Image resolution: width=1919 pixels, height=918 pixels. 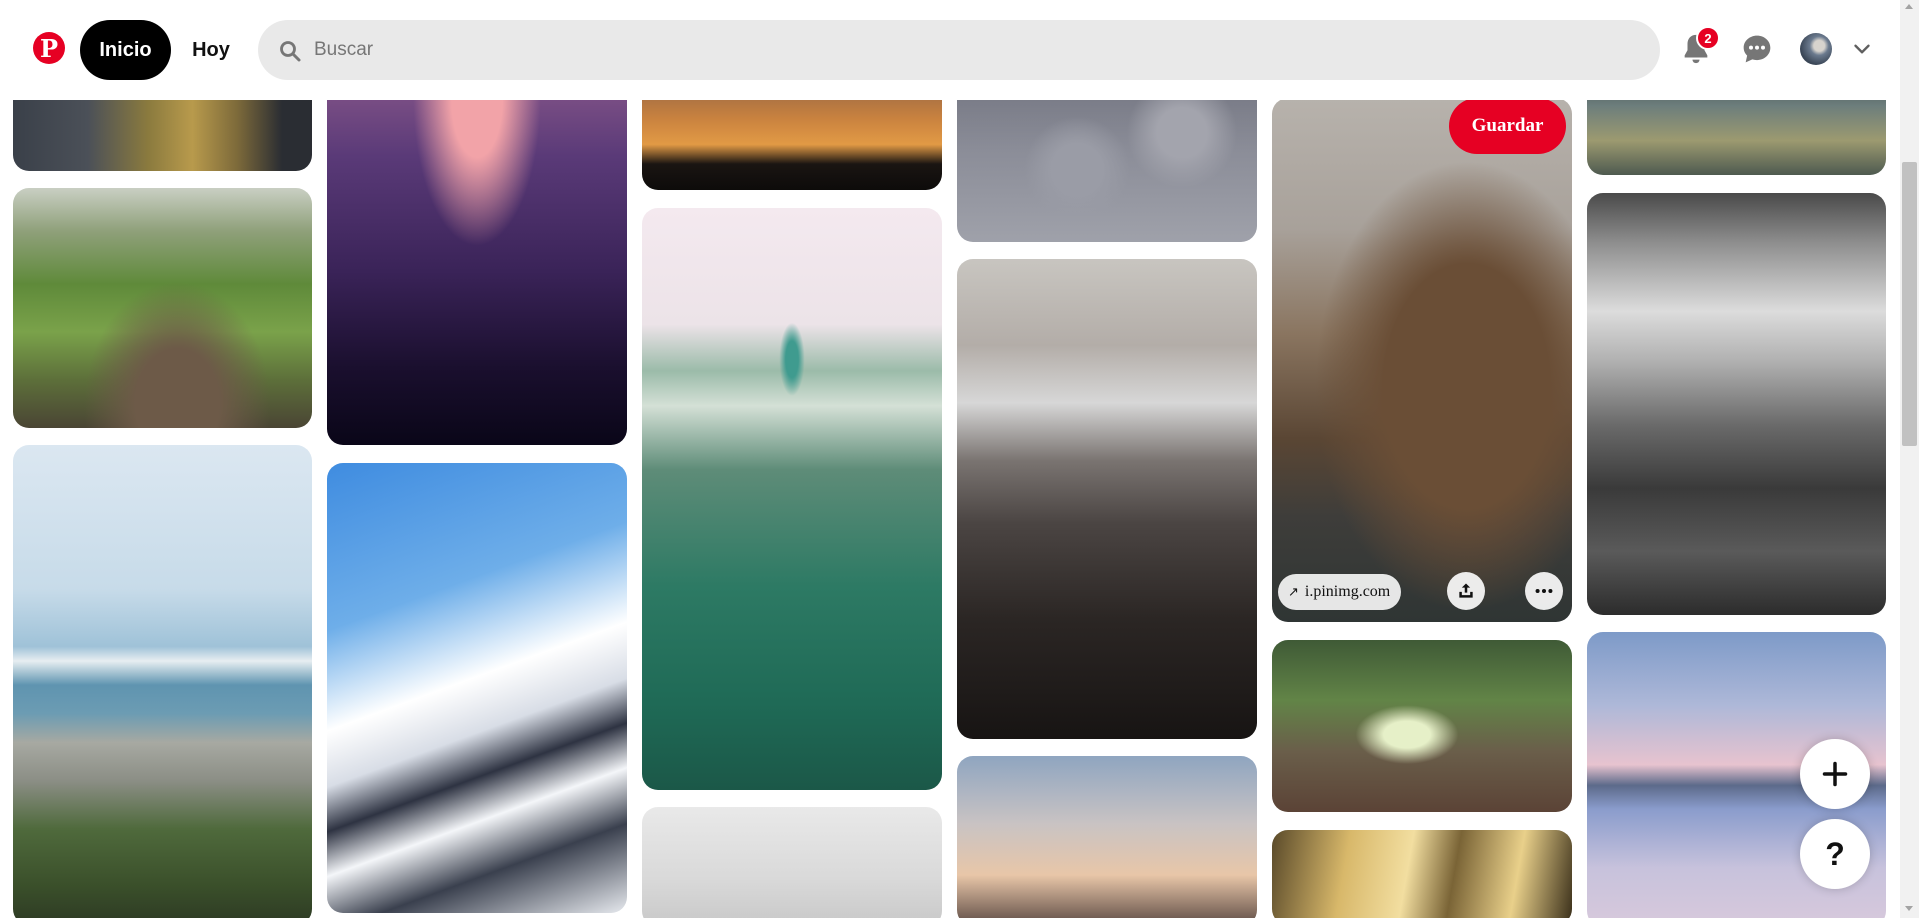 I want to click on share-button, so click(x=1466, y=591).